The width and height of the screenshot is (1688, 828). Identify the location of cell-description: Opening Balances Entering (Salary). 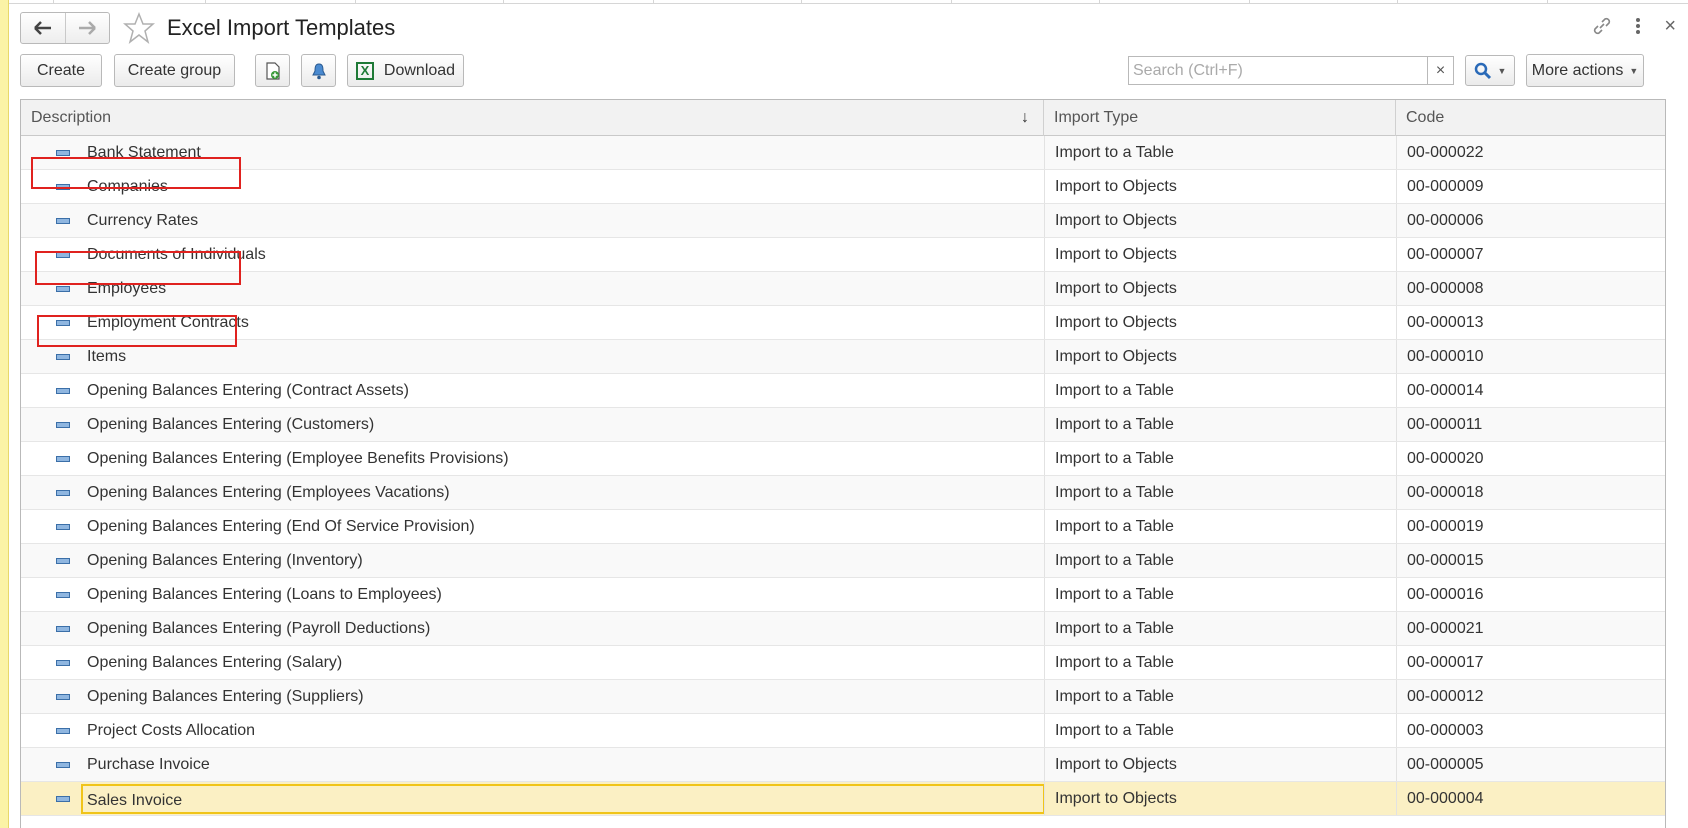
(565, 662).